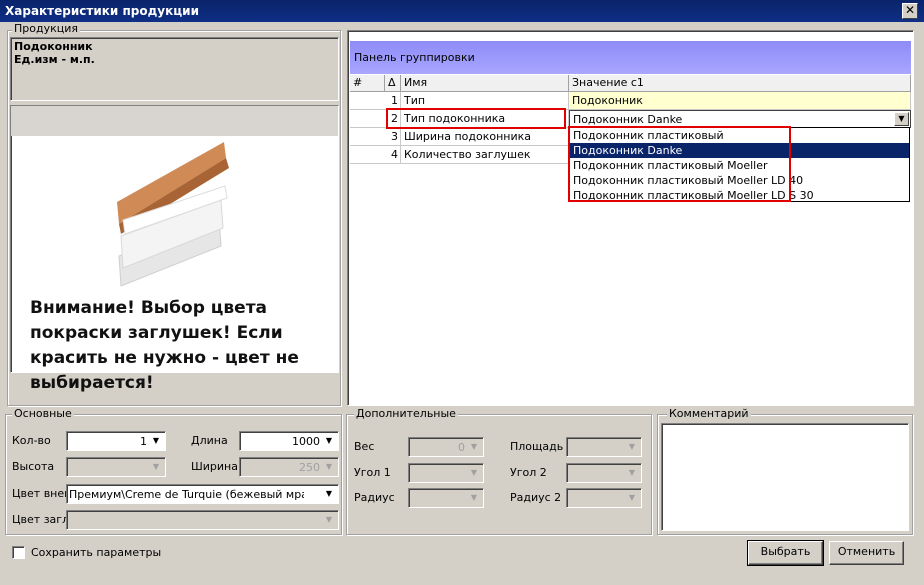 Image resolution: width=924 pixels, height=585 pixels. What do you see at coordinates (709, 413) in the screenshot?
I see `comment-group-label: Комментарий` at bounding box center [709, 413].